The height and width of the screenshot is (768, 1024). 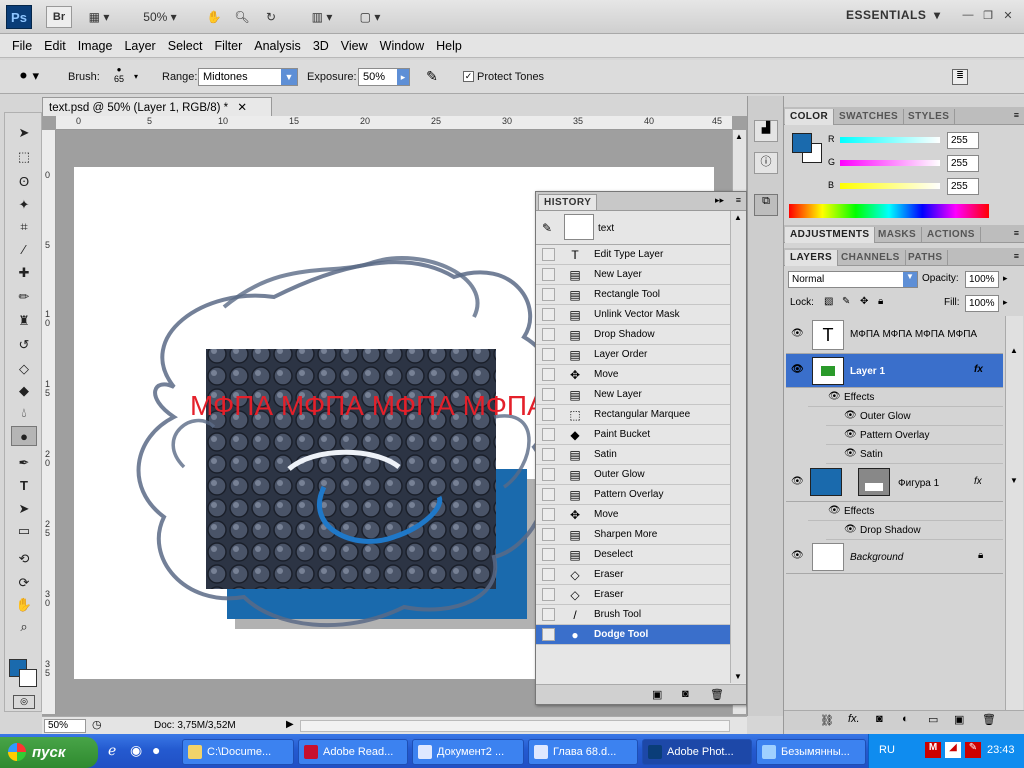 What do you see at coordinates (136, 76) in the screenshot?
I see `brush-dropdown-arrow: ▾` at bounding box center [136, 76].